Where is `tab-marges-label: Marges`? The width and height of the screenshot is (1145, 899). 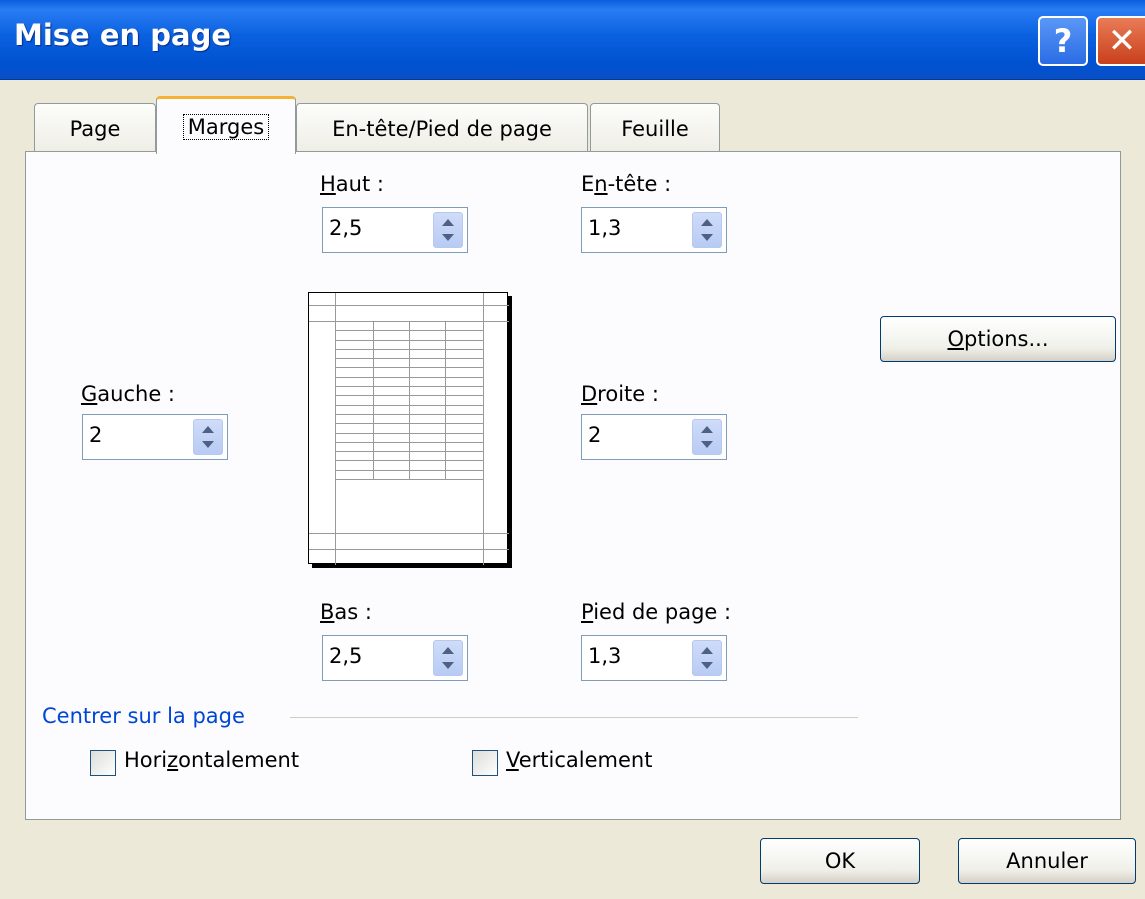
tab-marges-label: Marges is located at coordinates (226, 126).